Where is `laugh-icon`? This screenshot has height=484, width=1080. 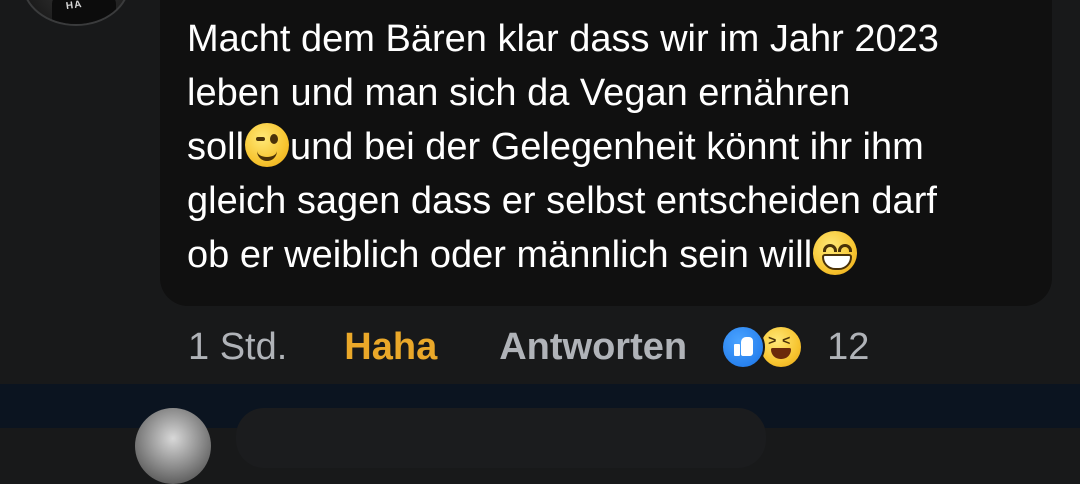
laugh-icon is located at coordinates (781, 347).